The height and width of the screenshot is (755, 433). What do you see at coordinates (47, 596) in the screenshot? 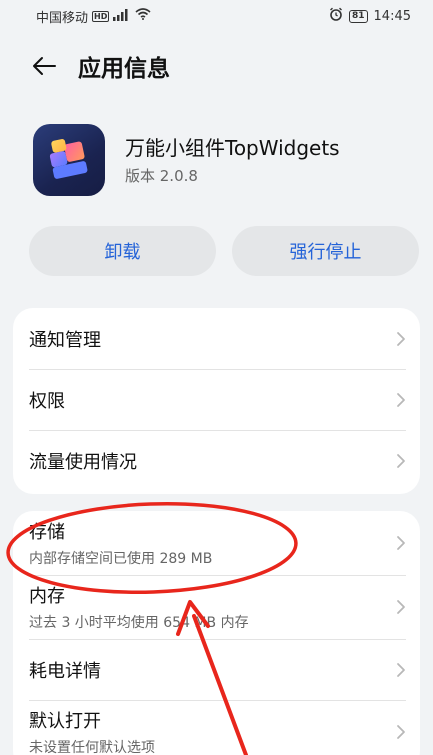
I see `list-item-label: 内存` at bounding box center [47, 596].